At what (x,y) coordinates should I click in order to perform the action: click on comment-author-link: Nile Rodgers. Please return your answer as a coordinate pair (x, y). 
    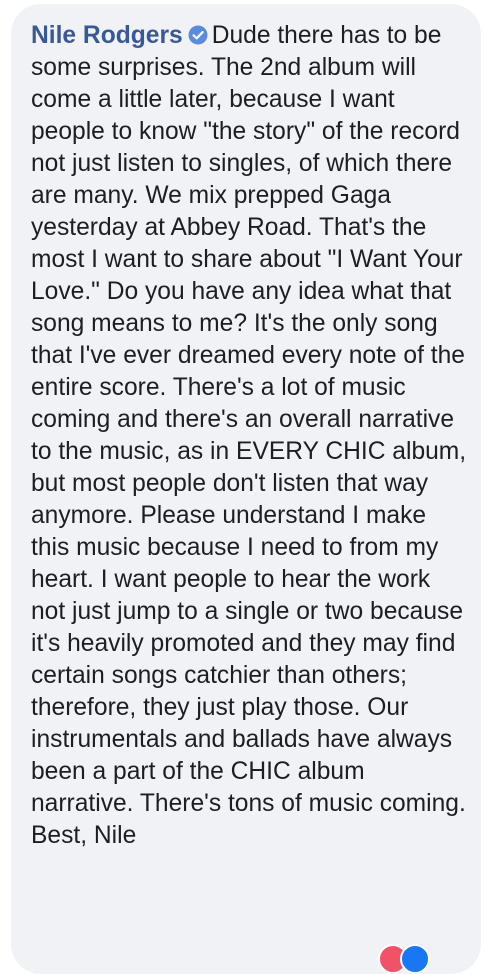
    Looking at the image, I should click on (107, 35).